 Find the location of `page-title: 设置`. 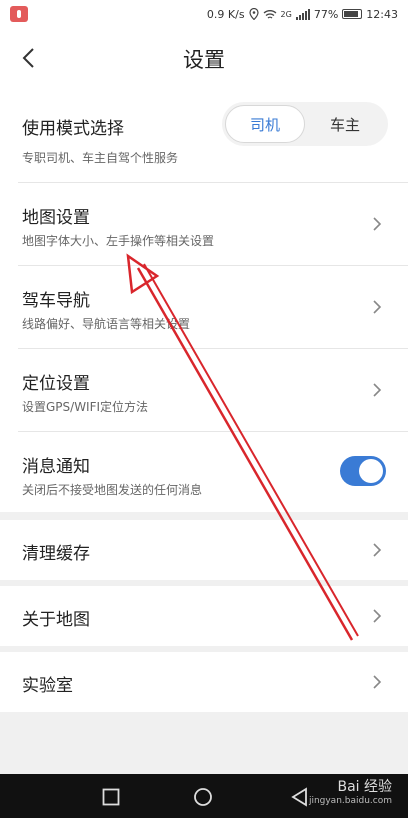

page-title: 设置 is located at coordinates (204, 60).